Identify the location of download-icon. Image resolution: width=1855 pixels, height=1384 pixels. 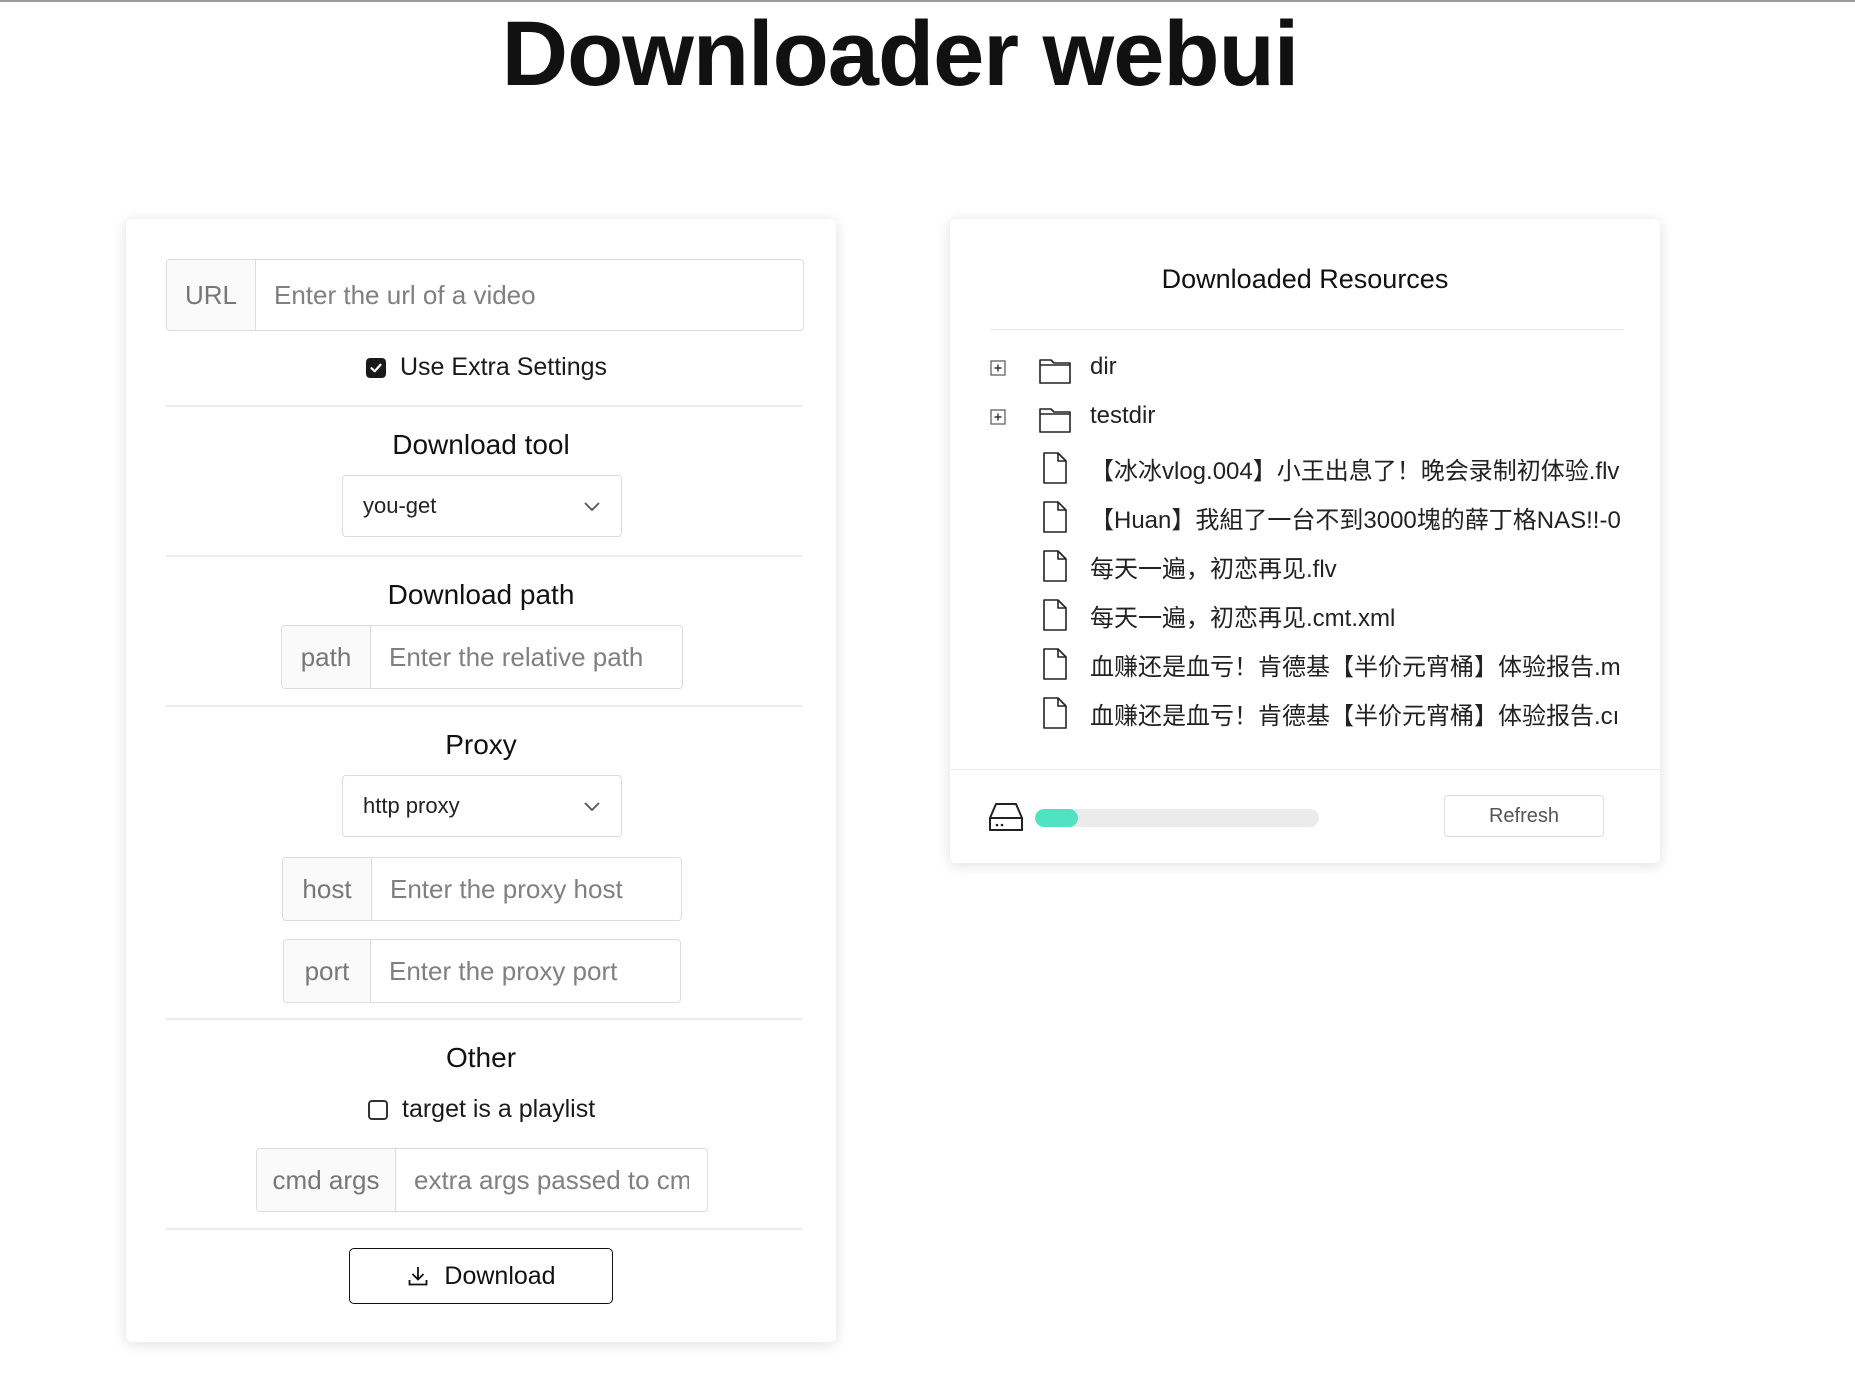
(418, 1276).